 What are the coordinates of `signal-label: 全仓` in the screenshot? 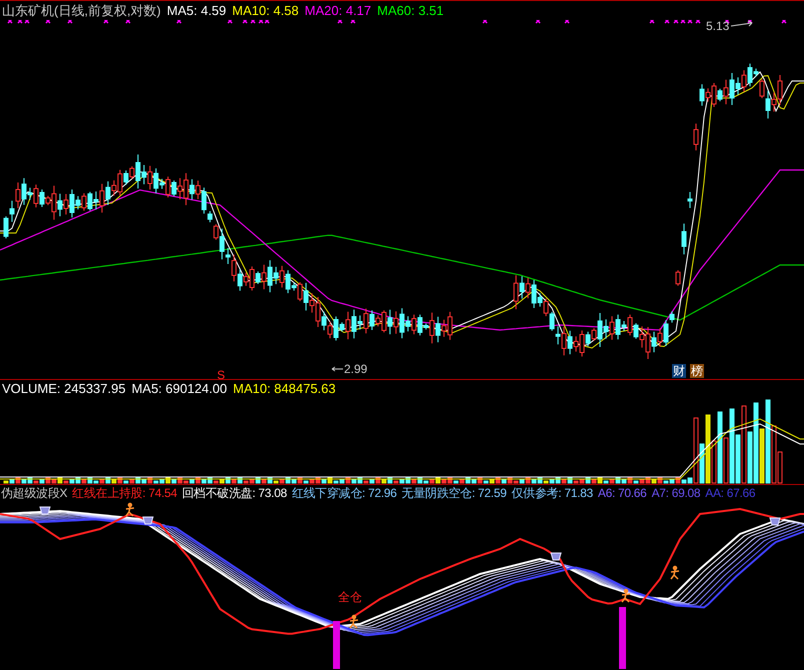 It's located at (350, 597).